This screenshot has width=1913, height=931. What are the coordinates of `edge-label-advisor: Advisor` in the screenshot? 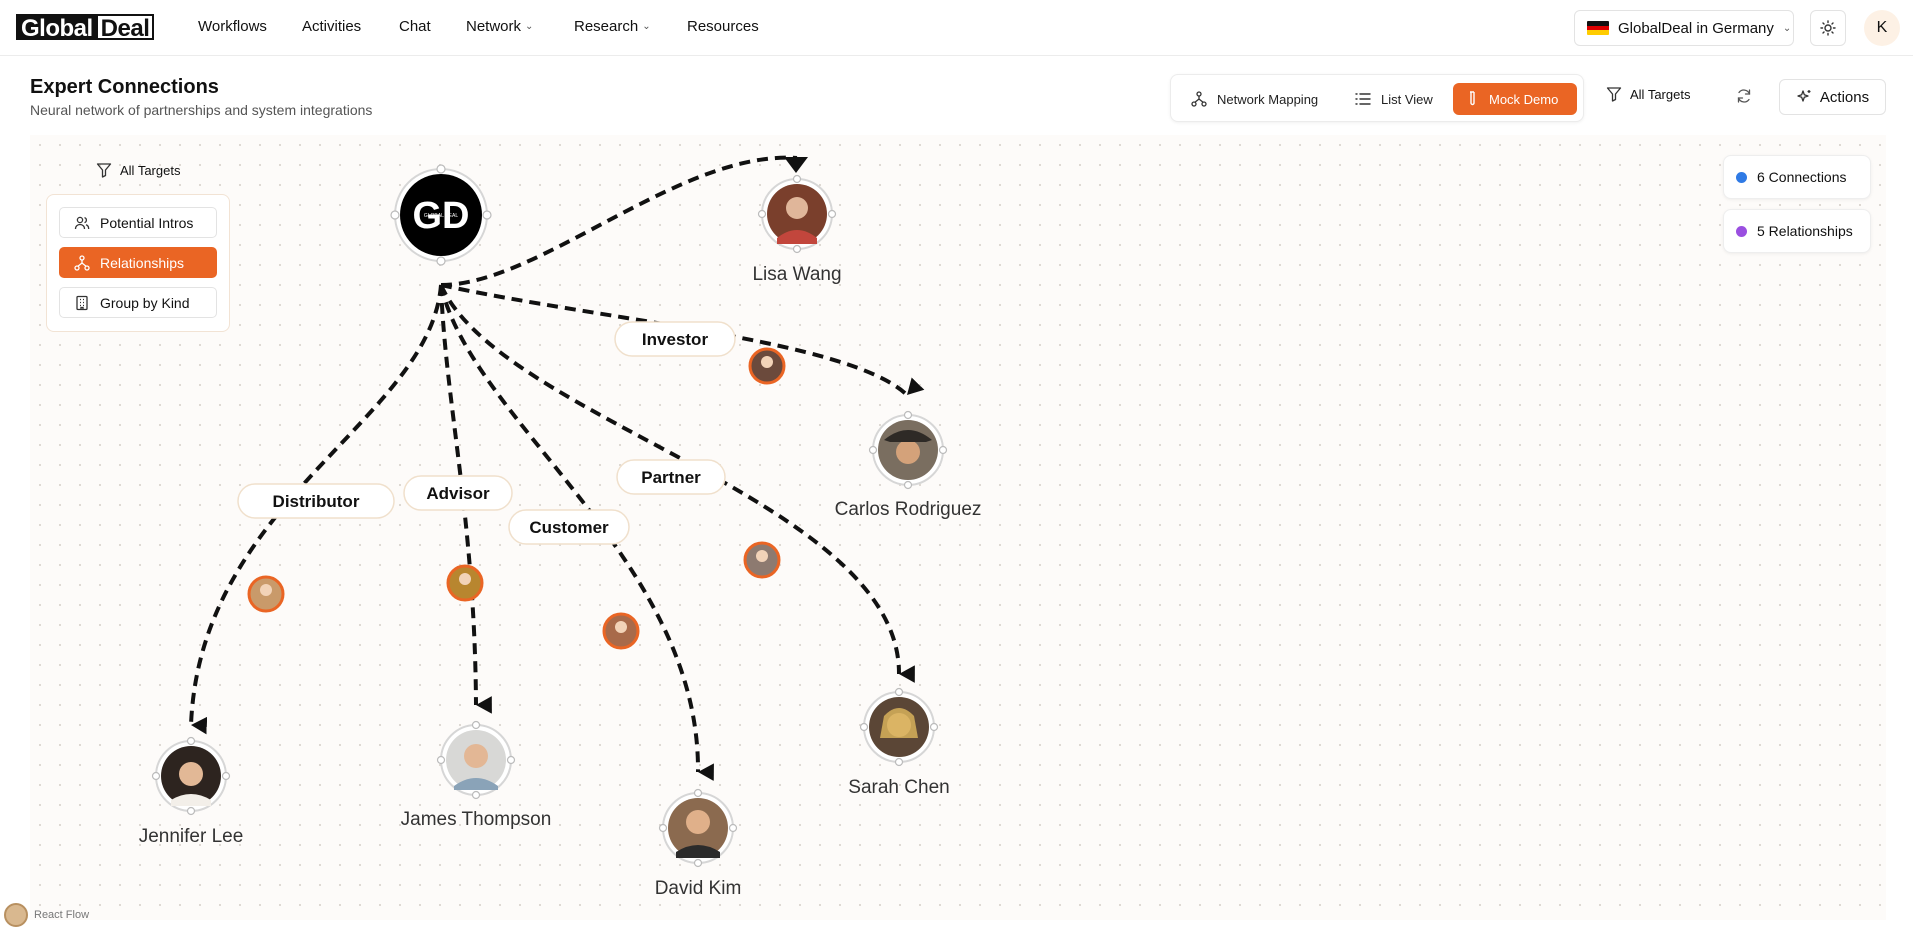 It's located at (458, 493).